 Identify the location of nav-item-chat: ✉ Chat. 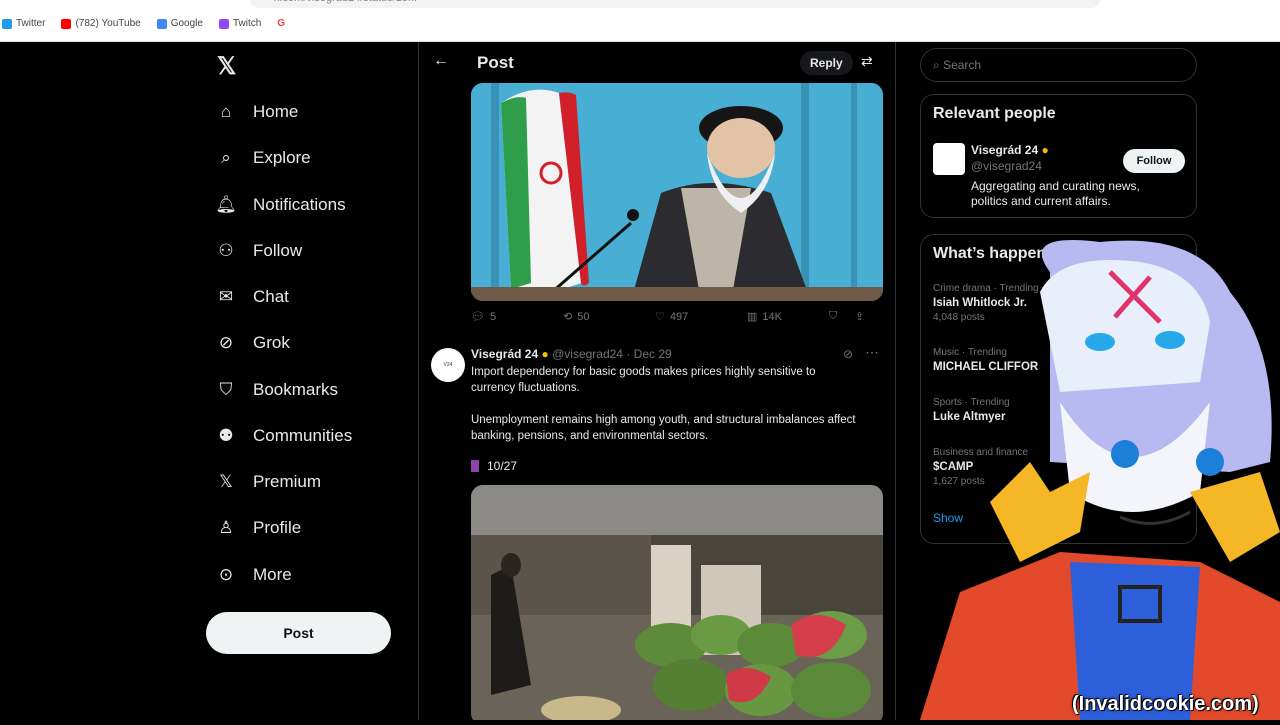
(252, 297).